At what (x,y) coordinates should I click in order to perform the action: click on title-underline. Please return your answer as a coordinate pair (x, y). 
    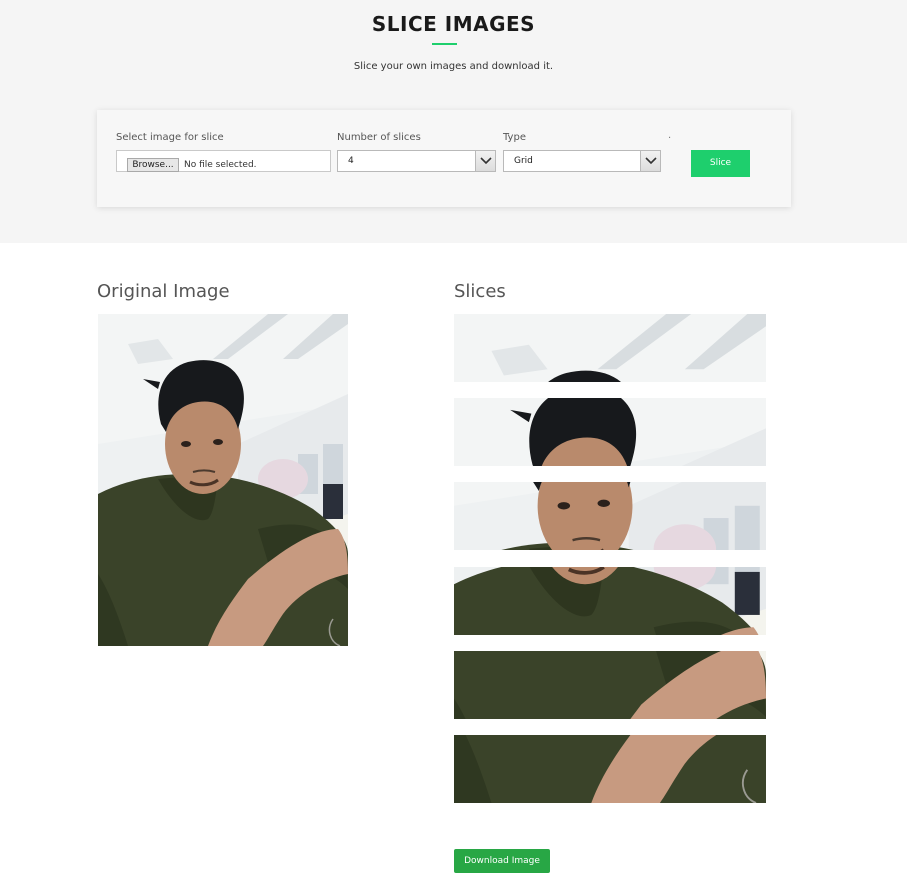
    Looking at the image, I should click on (444, 44).